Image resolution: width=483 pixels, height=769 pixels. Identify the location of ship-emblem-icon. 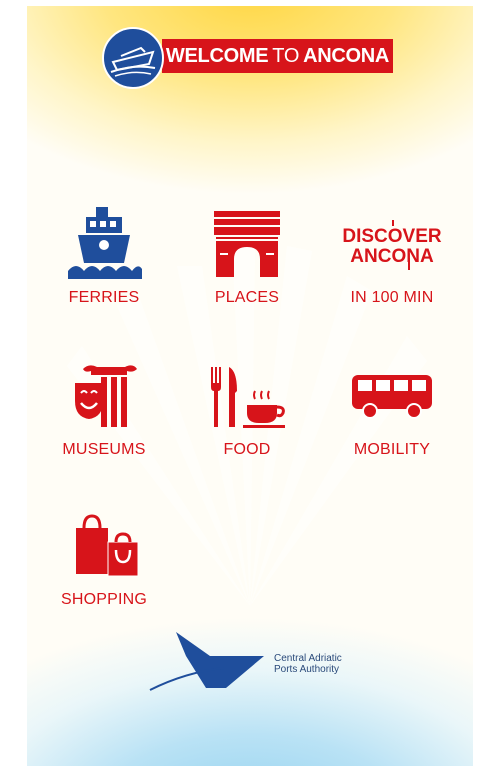
(133, 58).